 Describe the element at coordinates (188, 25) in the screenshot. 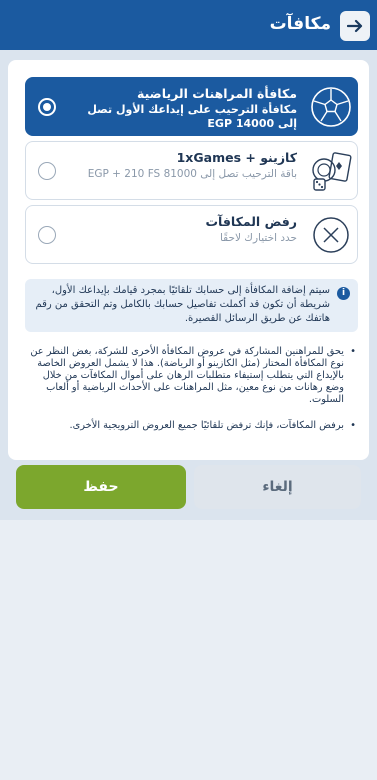

I see `header: مكافآت` at that location.